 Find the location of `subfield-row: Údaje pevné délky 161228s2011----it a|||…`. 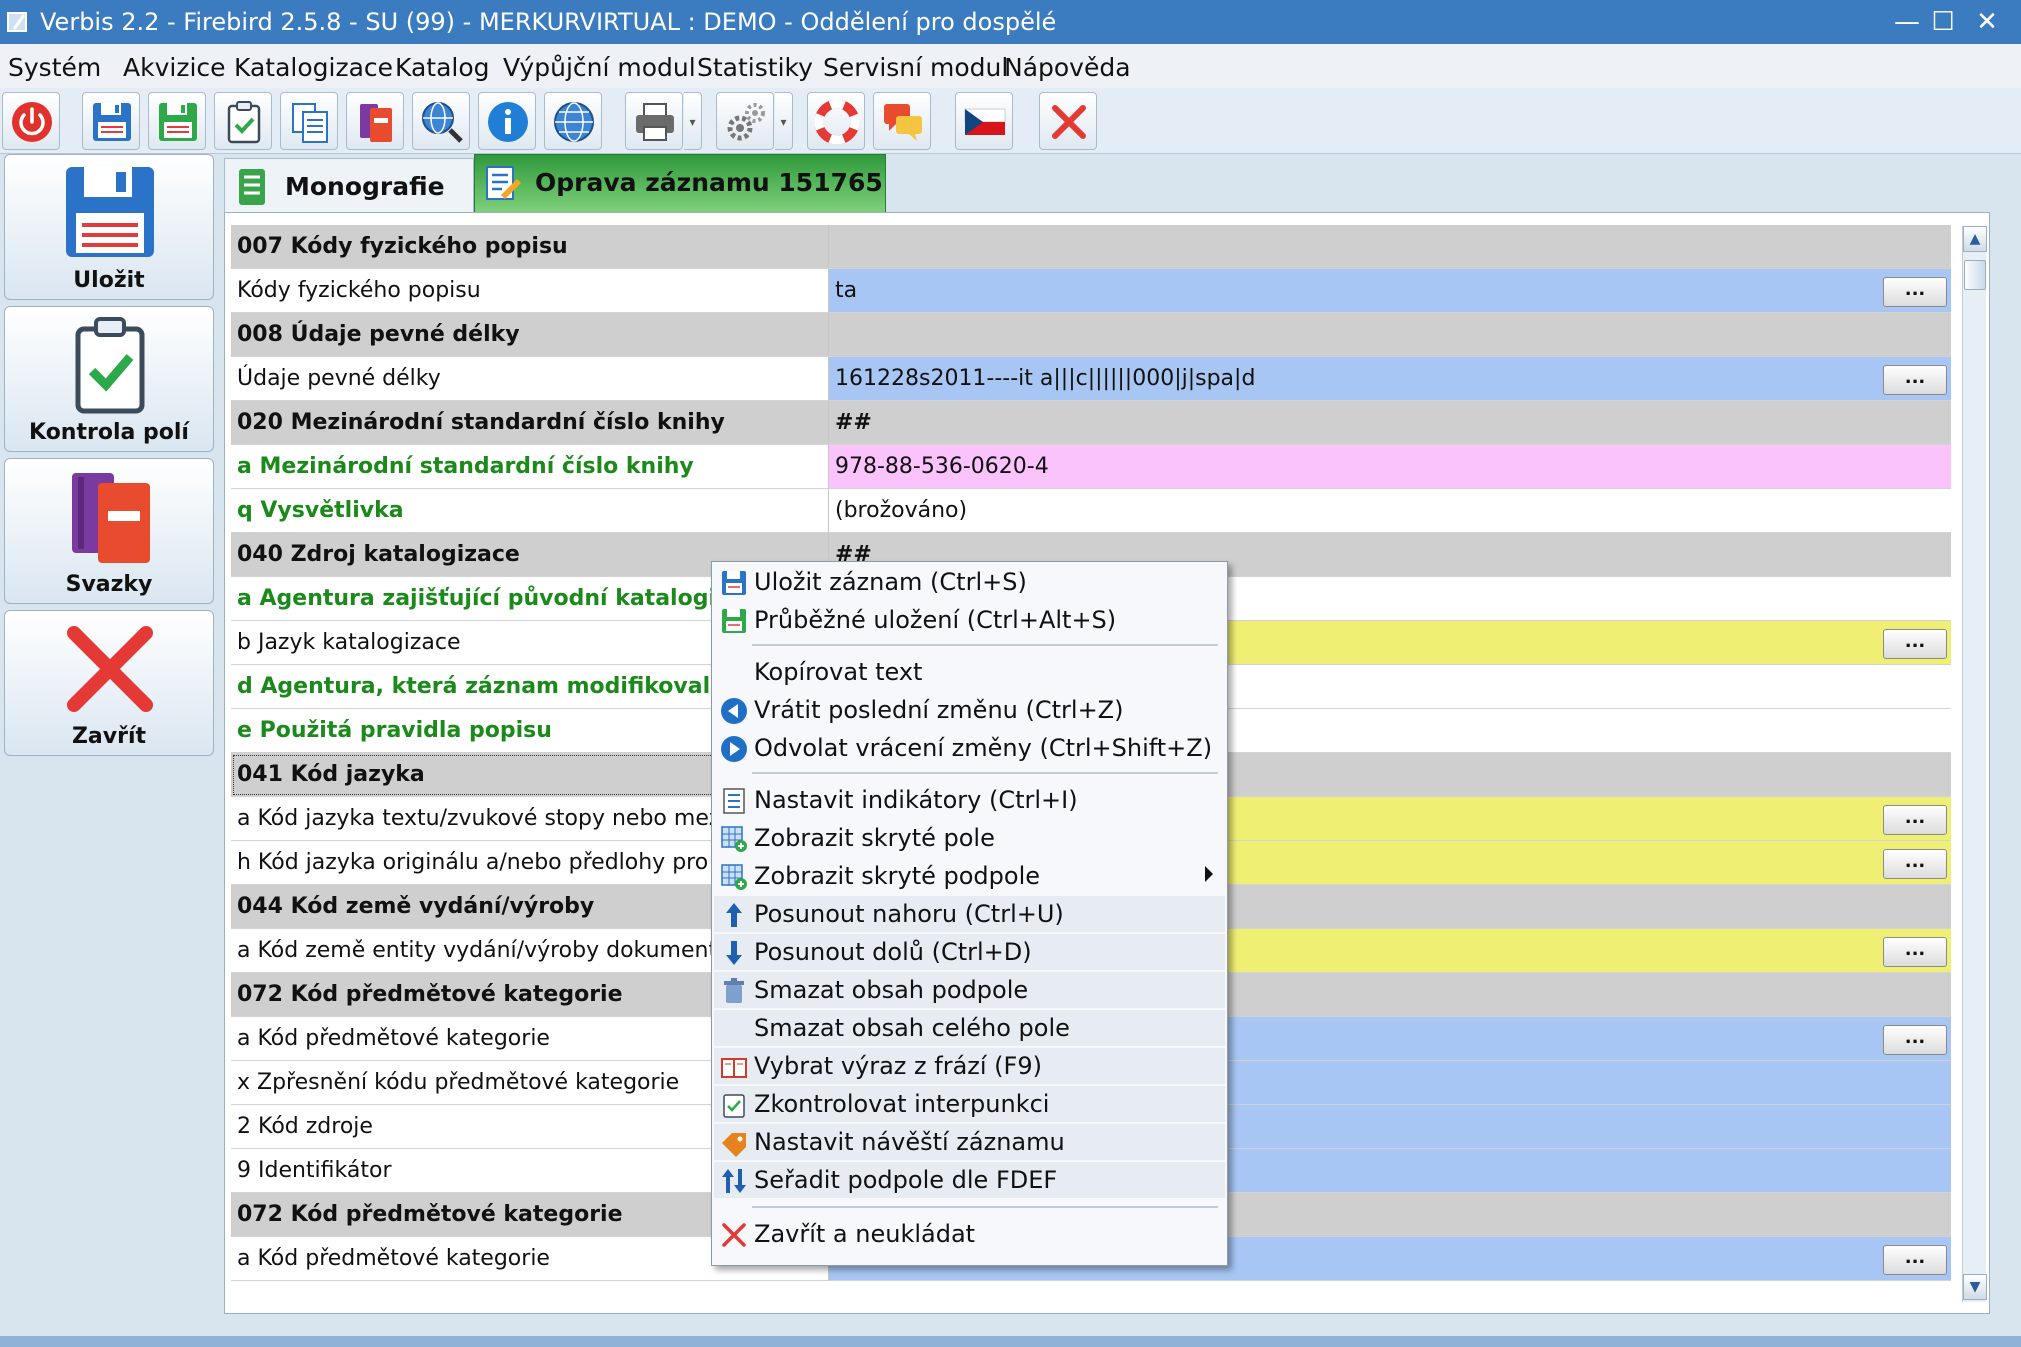

subfield-row: Údaje pevné délky 161228s2011----it a|||… is located at coordinates (1091, 379).